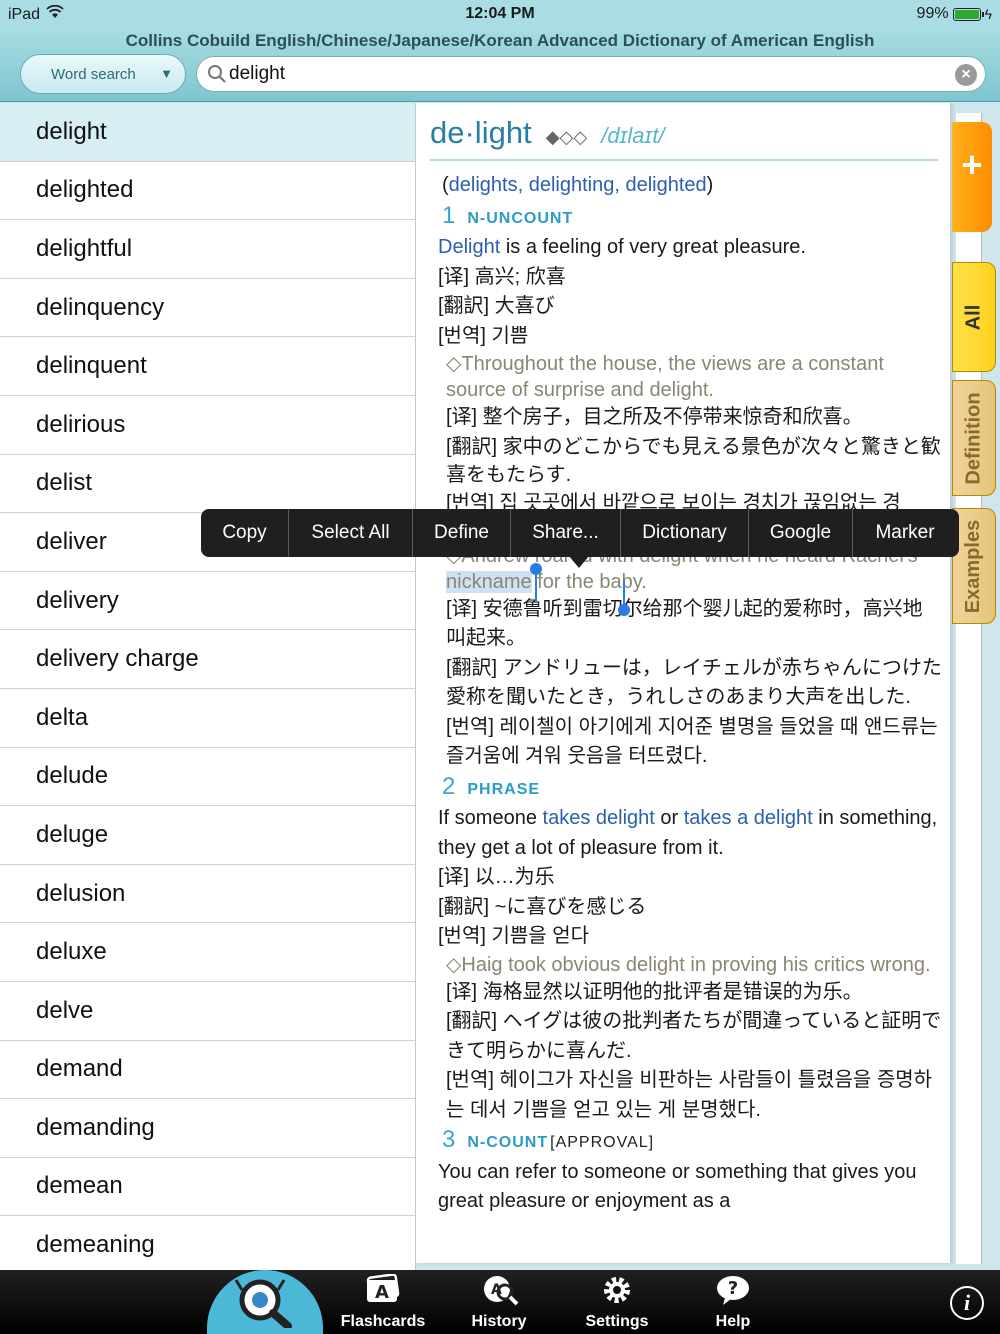 The image size is (1000, 1334). I want to click on status-bar: iPad 12:04 PM 99% ϟ, so click(500, 14).